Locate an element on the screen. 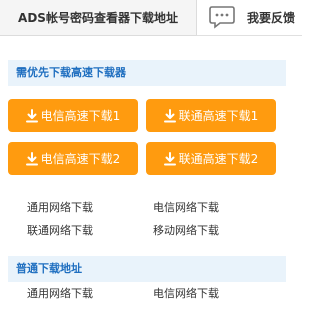 This screenshot has width=320, height=313. feedback-tab: 我要反馈 is located at coordinates (249, 18).